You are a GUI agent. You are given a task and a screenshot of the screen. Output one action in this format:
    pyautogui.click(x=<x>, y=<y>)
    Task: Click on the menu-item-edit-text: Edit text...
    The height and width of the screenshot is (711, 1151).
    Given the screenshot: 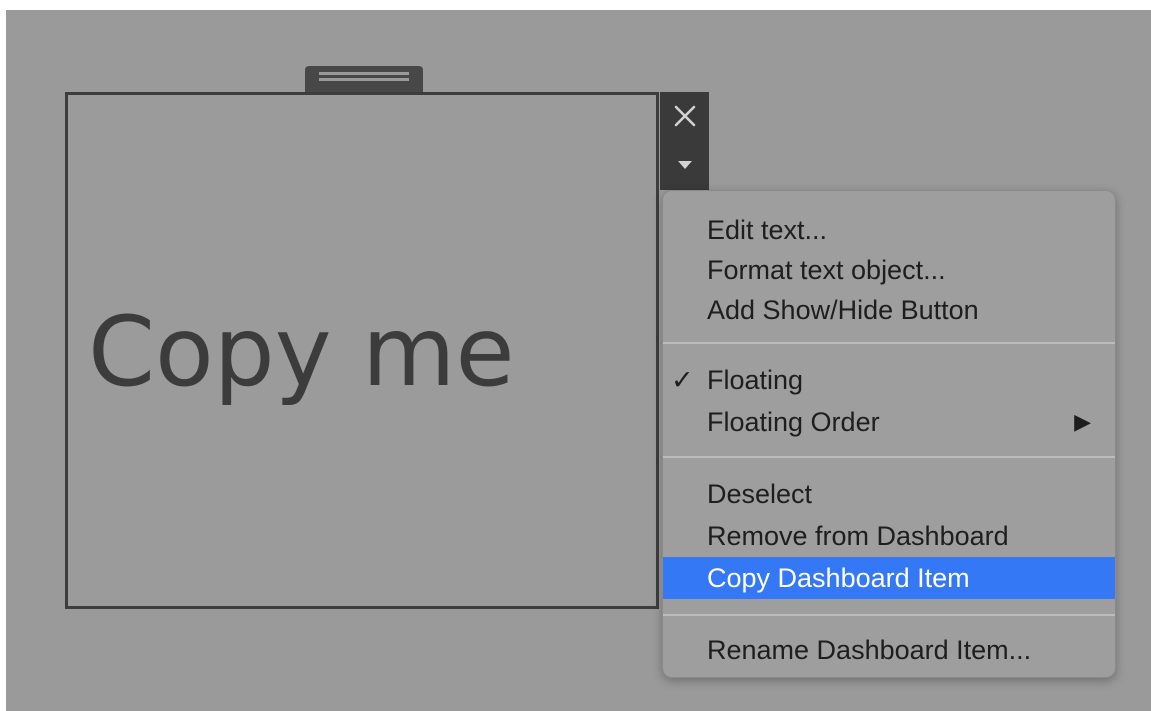 What is the action you would take?
    pyautogui.click(x=889, y=230)
    